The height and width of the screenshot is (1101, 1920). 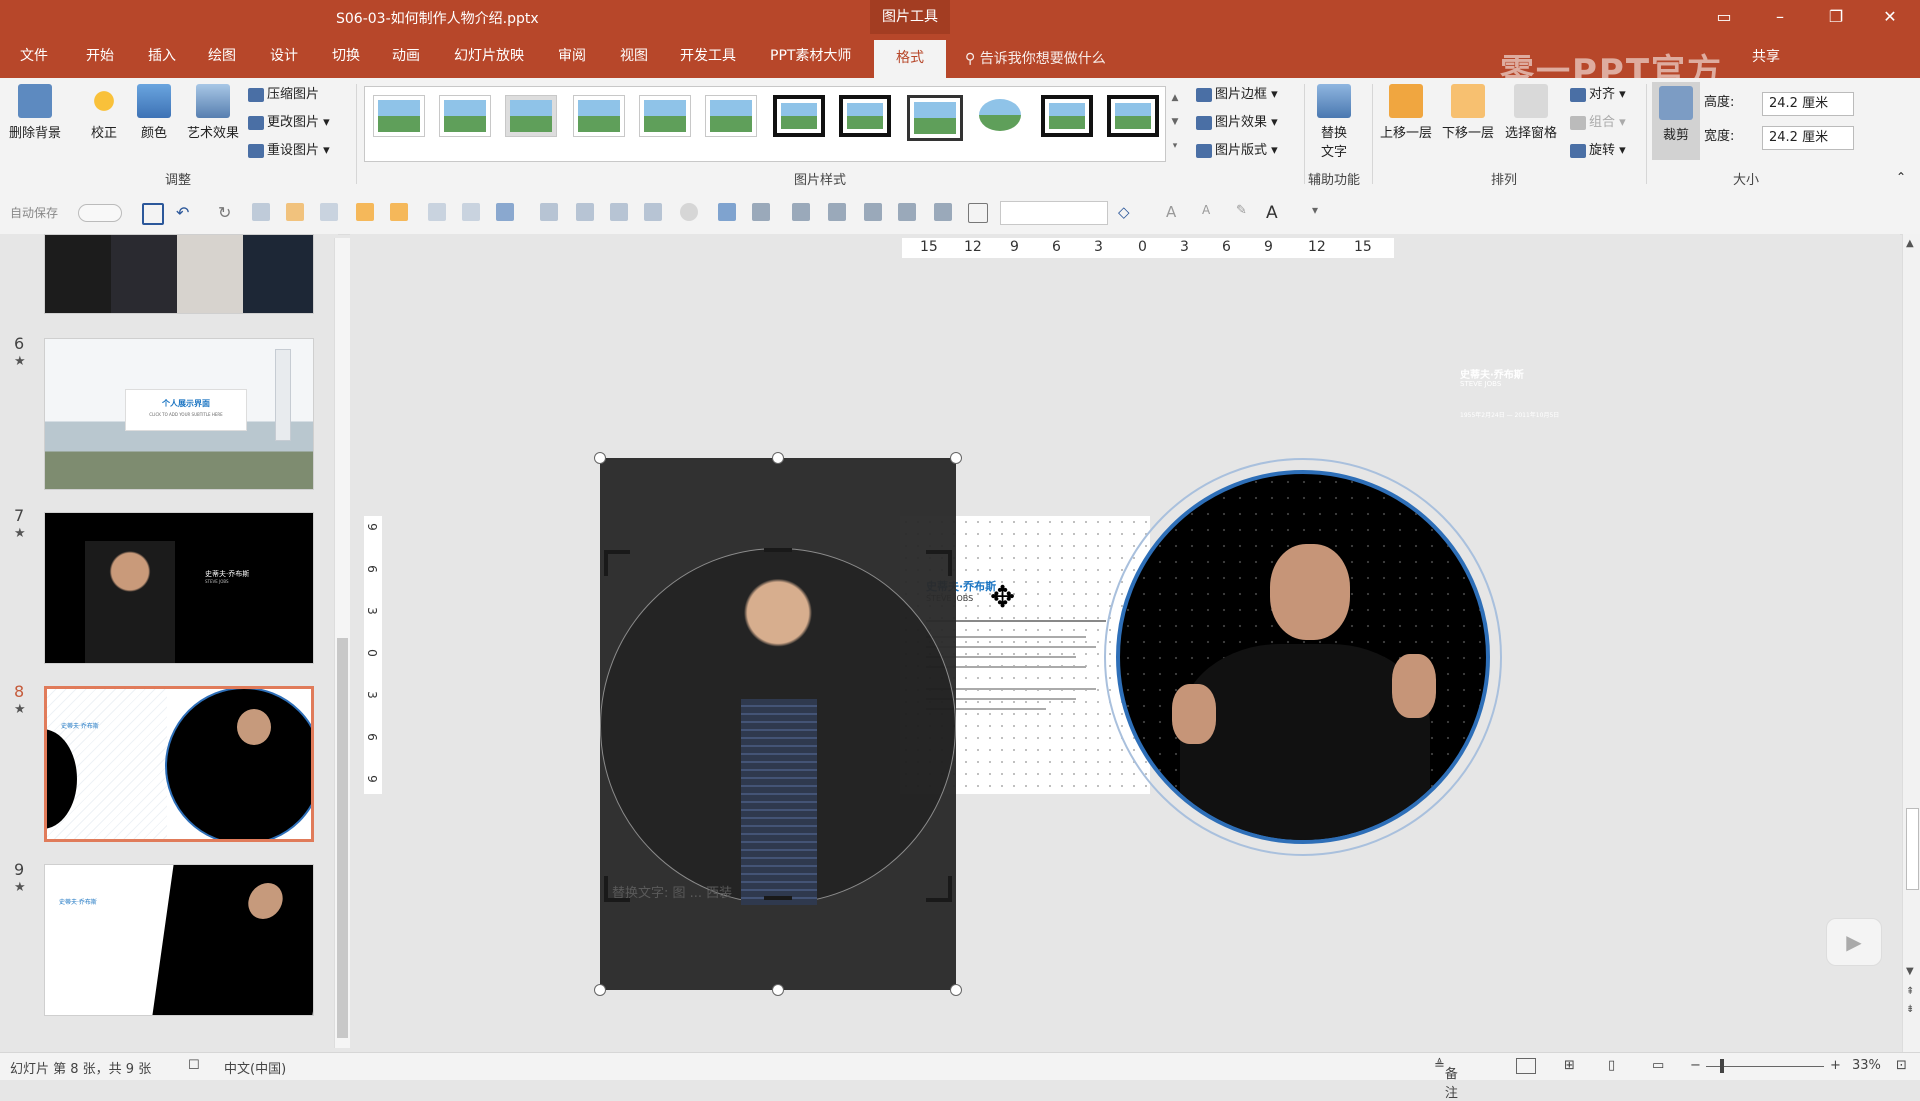 I want to click on gallery-scroll: ▲ ▼ ▾, so click(x=1175, y=123).